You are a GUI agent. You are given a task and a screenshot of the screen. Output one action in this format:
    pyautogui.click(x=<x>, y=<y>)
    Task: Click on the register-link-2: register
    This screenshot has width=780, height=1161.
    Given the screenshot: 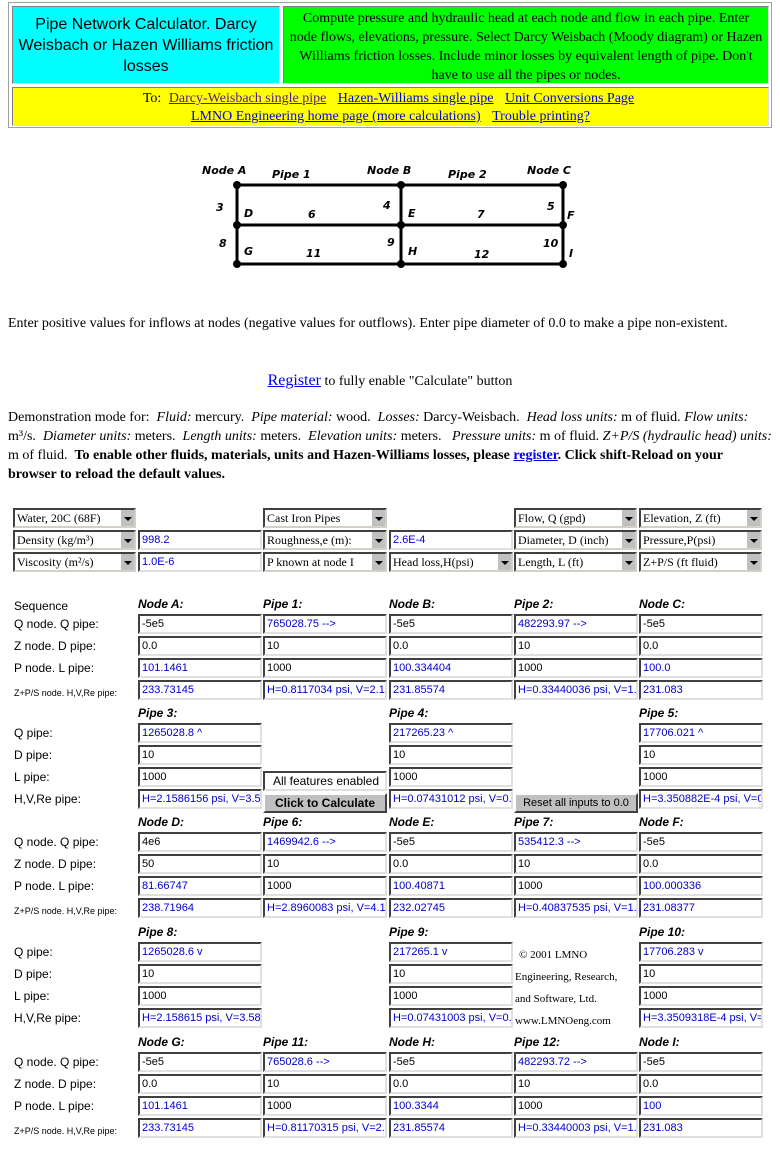 What is the action you would take?
    pyautogui.click(x=535, y=455)
    